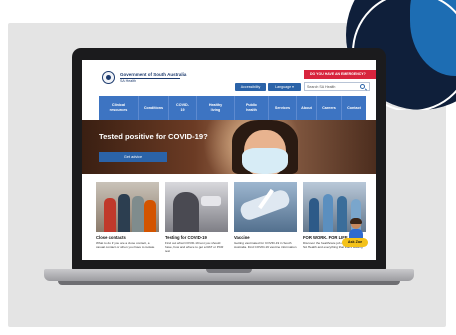 This screenshot has width=456, height=335. What do you see at coordinates (250, 87) in the screenshot?
I see `accessibility-button: Accessibility` at bounding box center [250, 87].